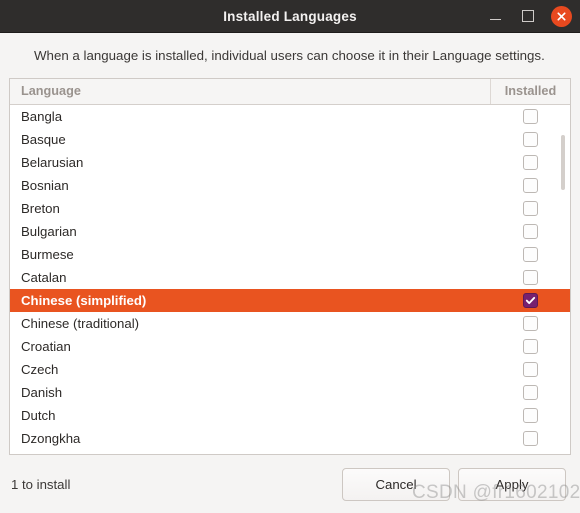 The width and height of the screenshot is (580, 513). What do you see at coordinates (495, 16) in the screenshot?
I see `minimize-button` at bounding box center [495, 16].